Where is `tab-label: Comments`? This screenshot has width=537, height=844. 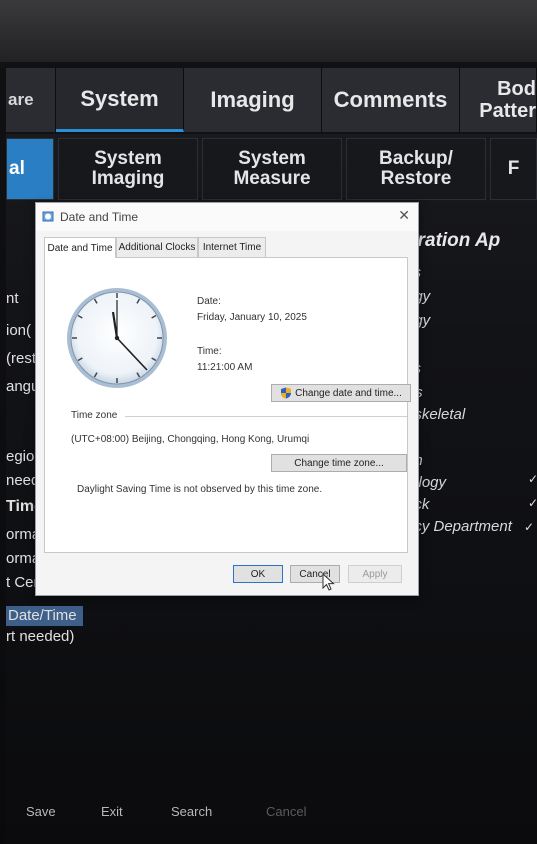 tab-label: Comments is located at coordinates (390, 99).